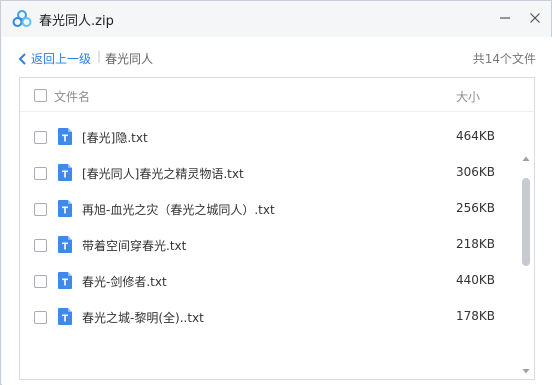 The image size is (552, 385). I want to click on vertical-scrollbar, so click(526, 265).